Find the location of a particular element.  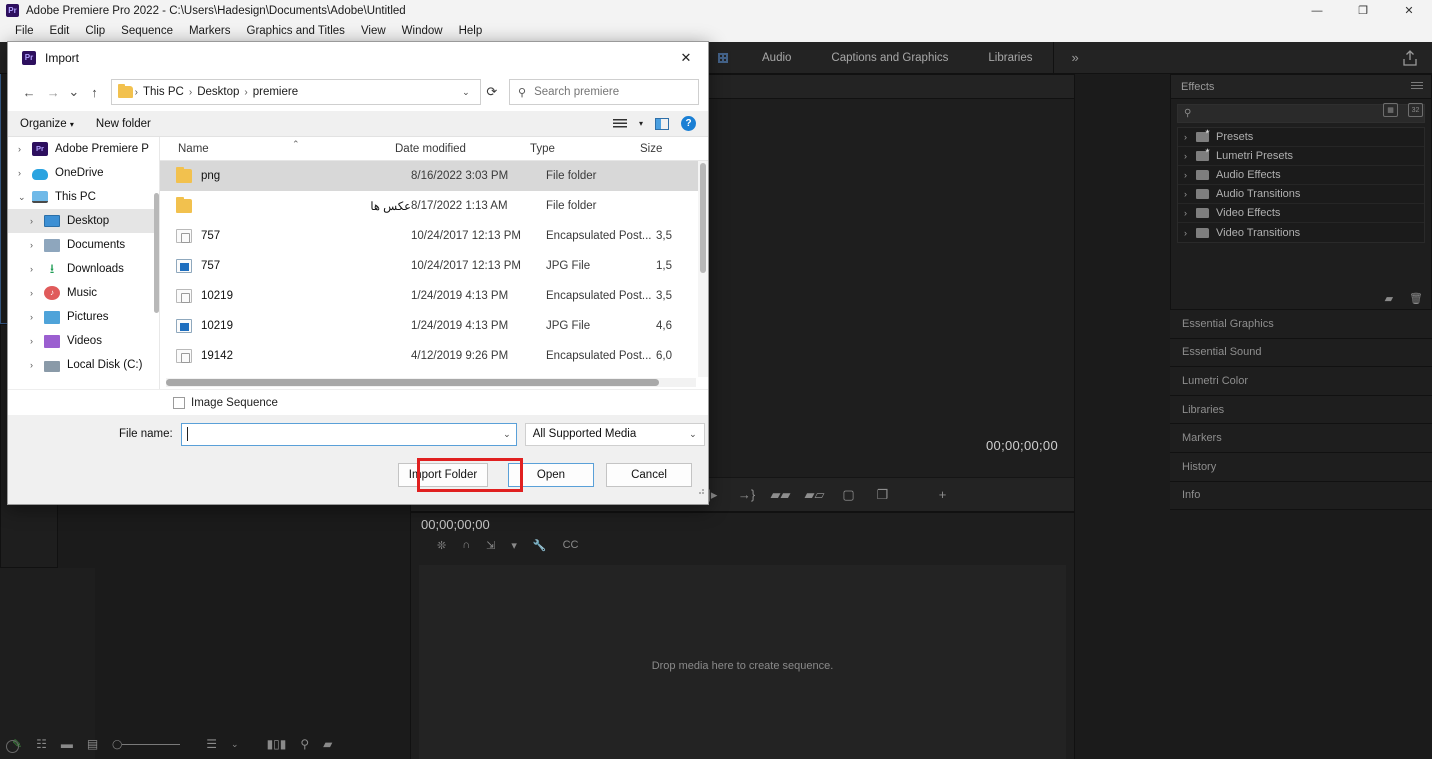

menu-file: File is located at coordinates (24, 31).